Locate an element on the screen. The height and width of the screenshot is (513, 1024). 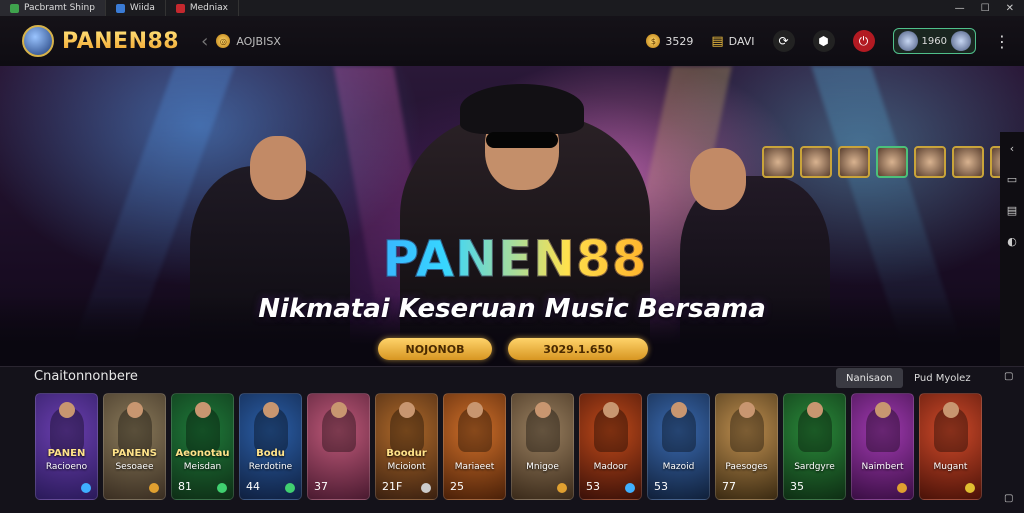
coins-balance: $ 3529 is located at coordinates (669, 41).